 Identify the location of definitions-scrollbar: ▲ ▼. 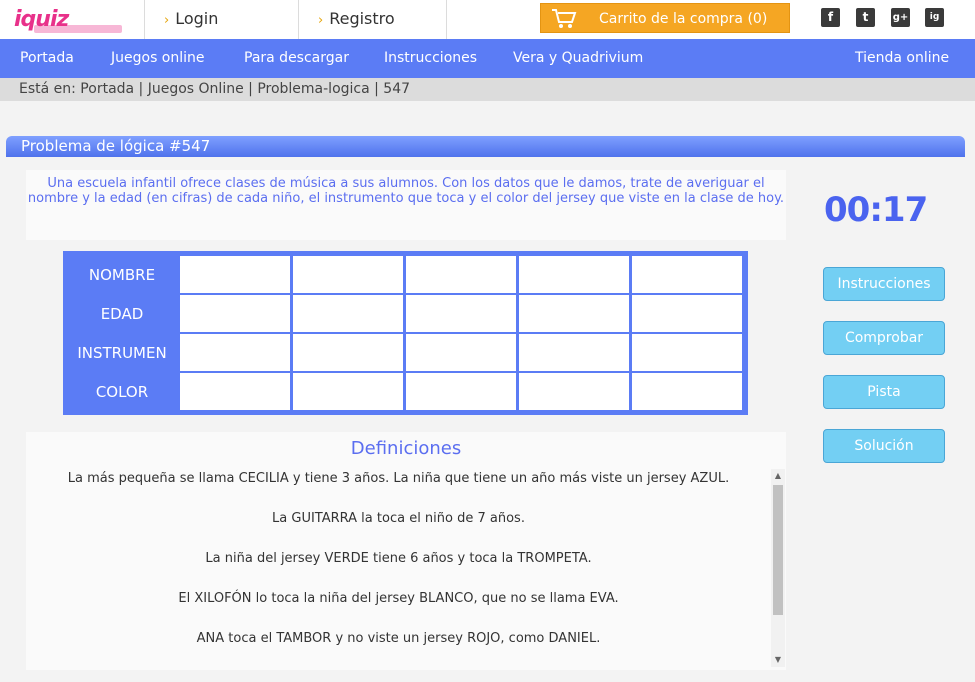
(778, 568).